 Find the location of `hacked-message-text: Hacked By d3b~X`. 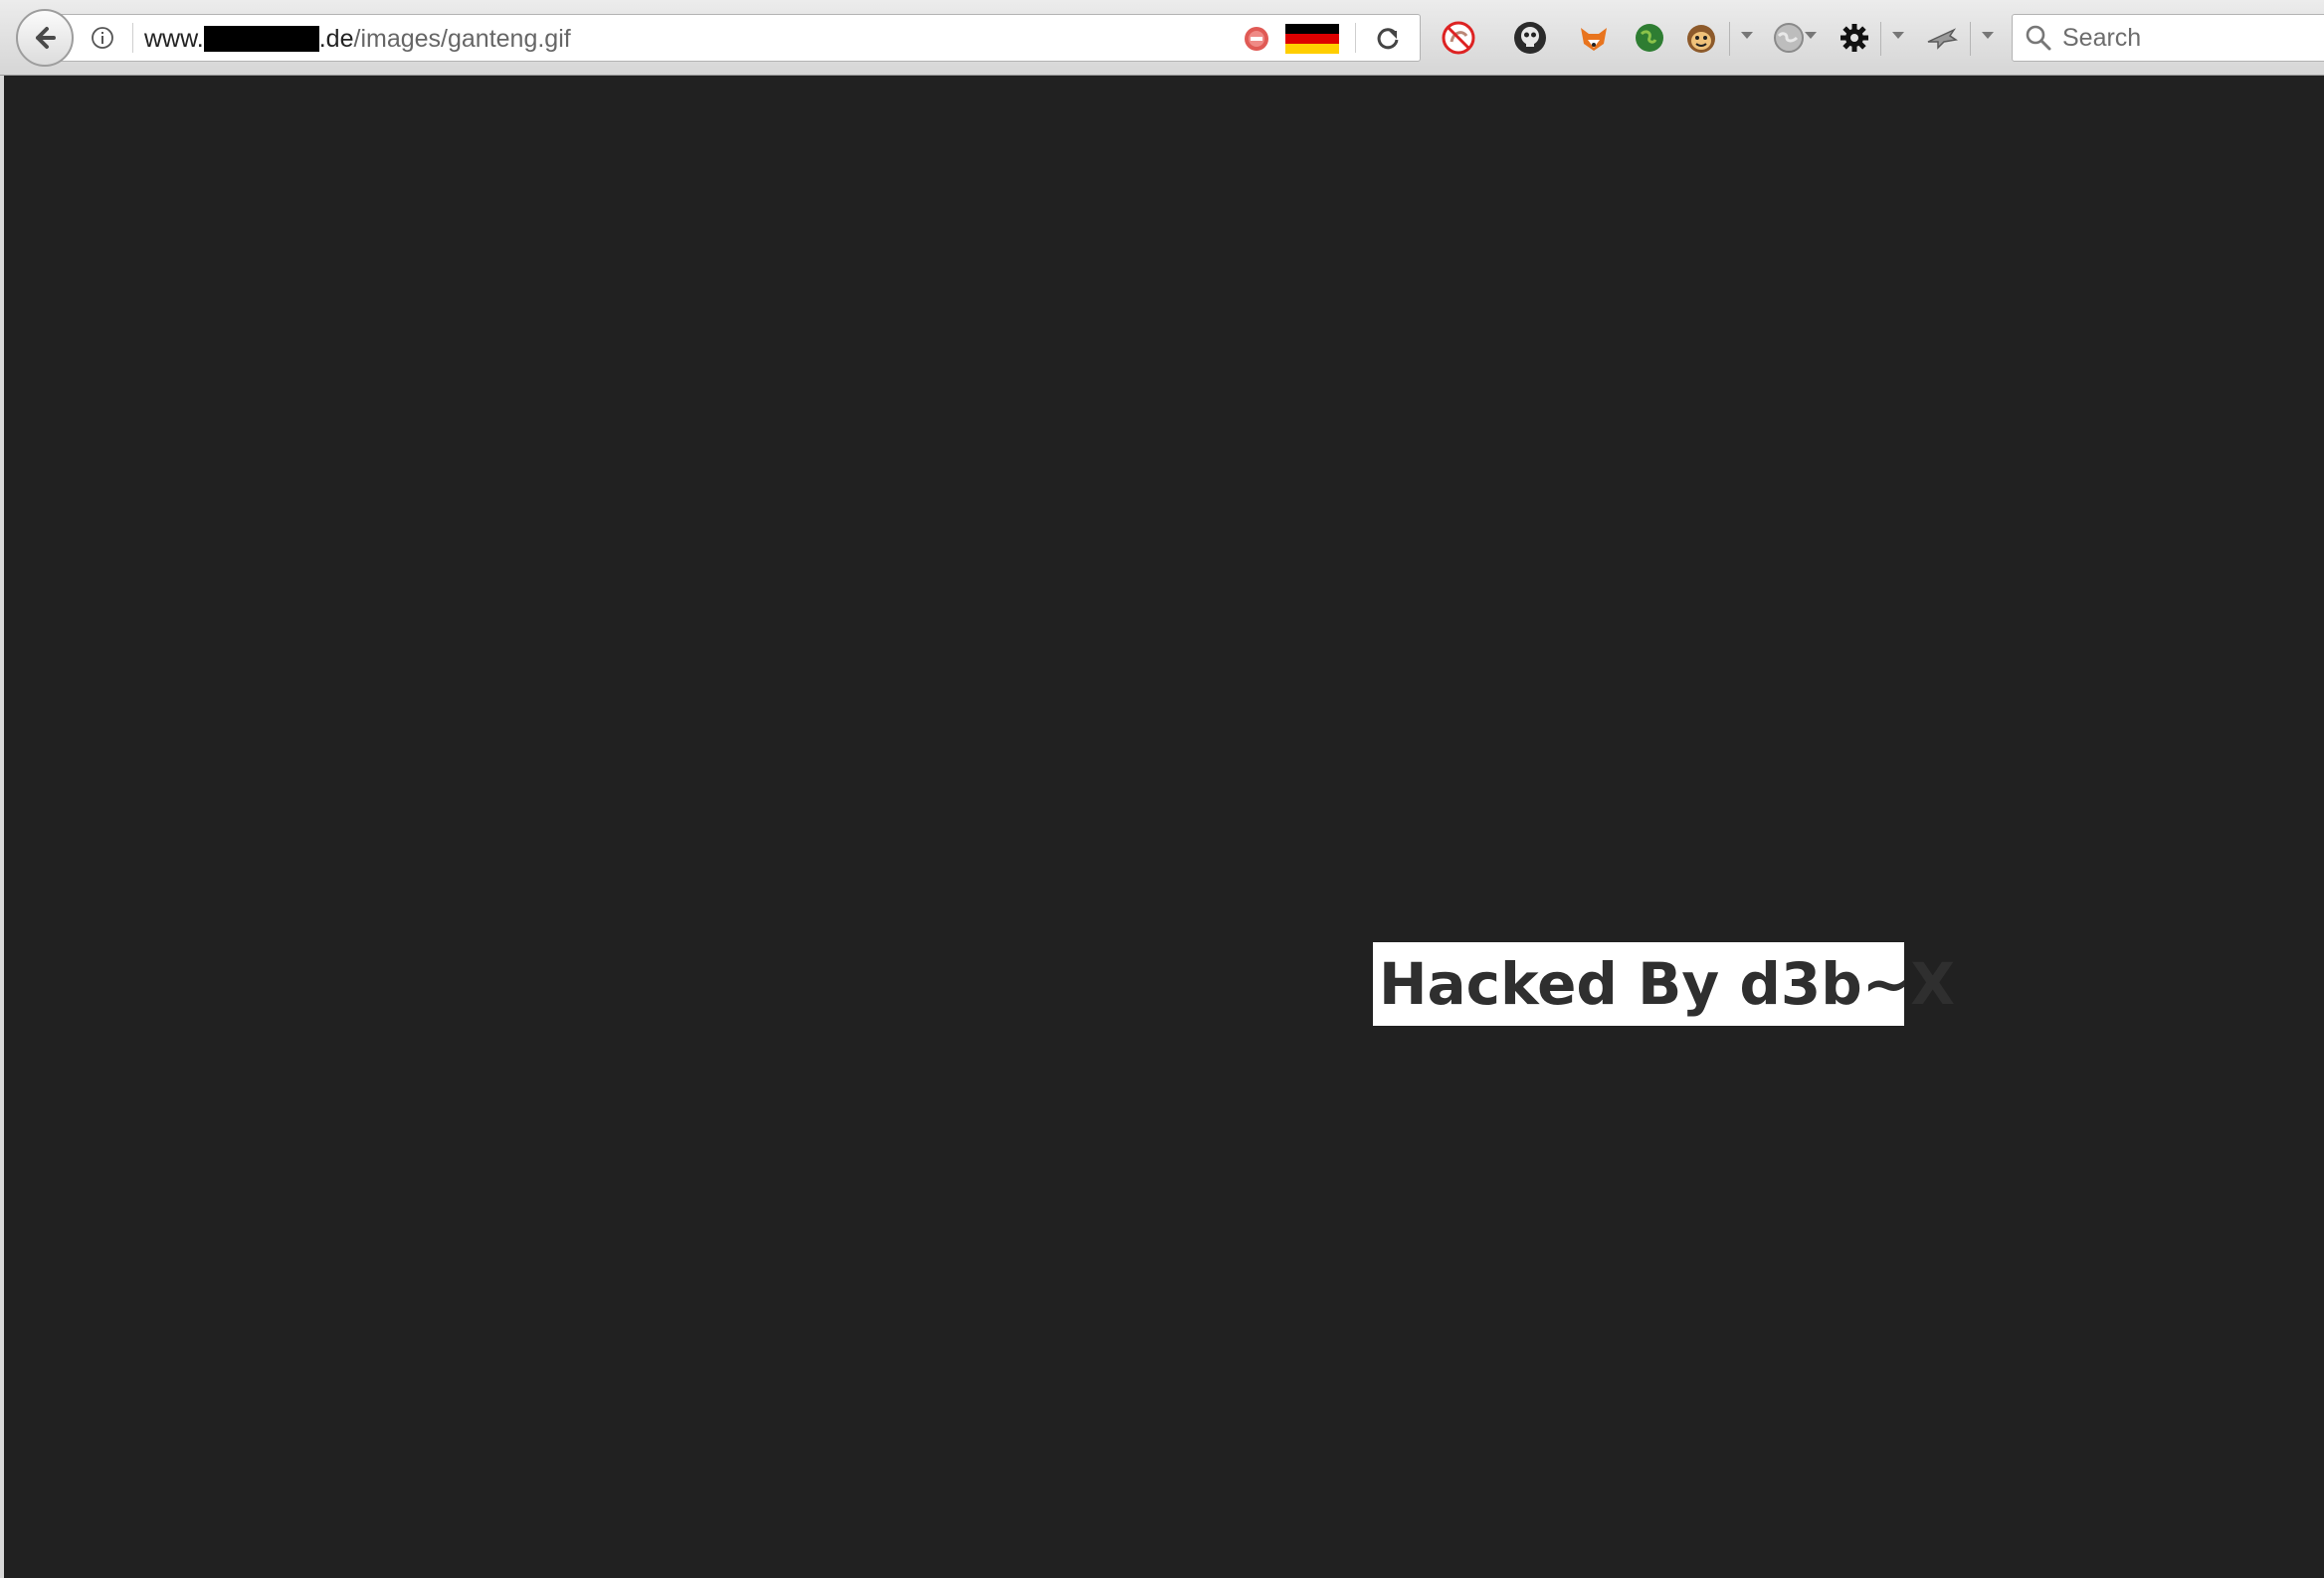

hacked-message-text: Hacked By d3b~X is located at coordinates (1668, 984).